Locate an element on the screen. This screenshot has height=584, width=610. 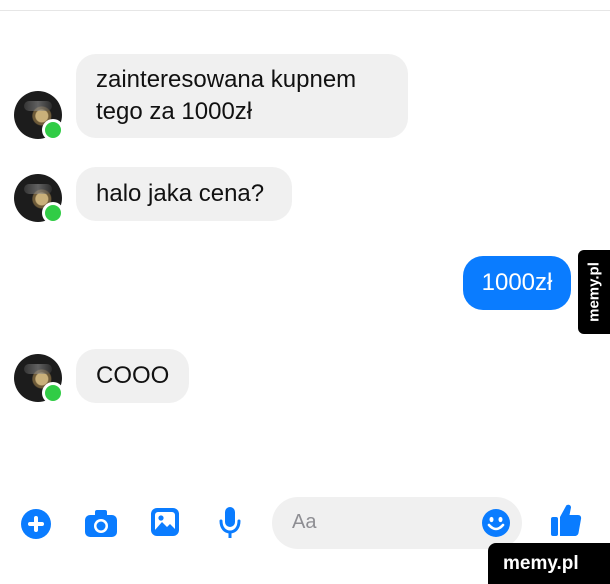
message-text: tego za 1000zł is located at coordinates (174, 111).